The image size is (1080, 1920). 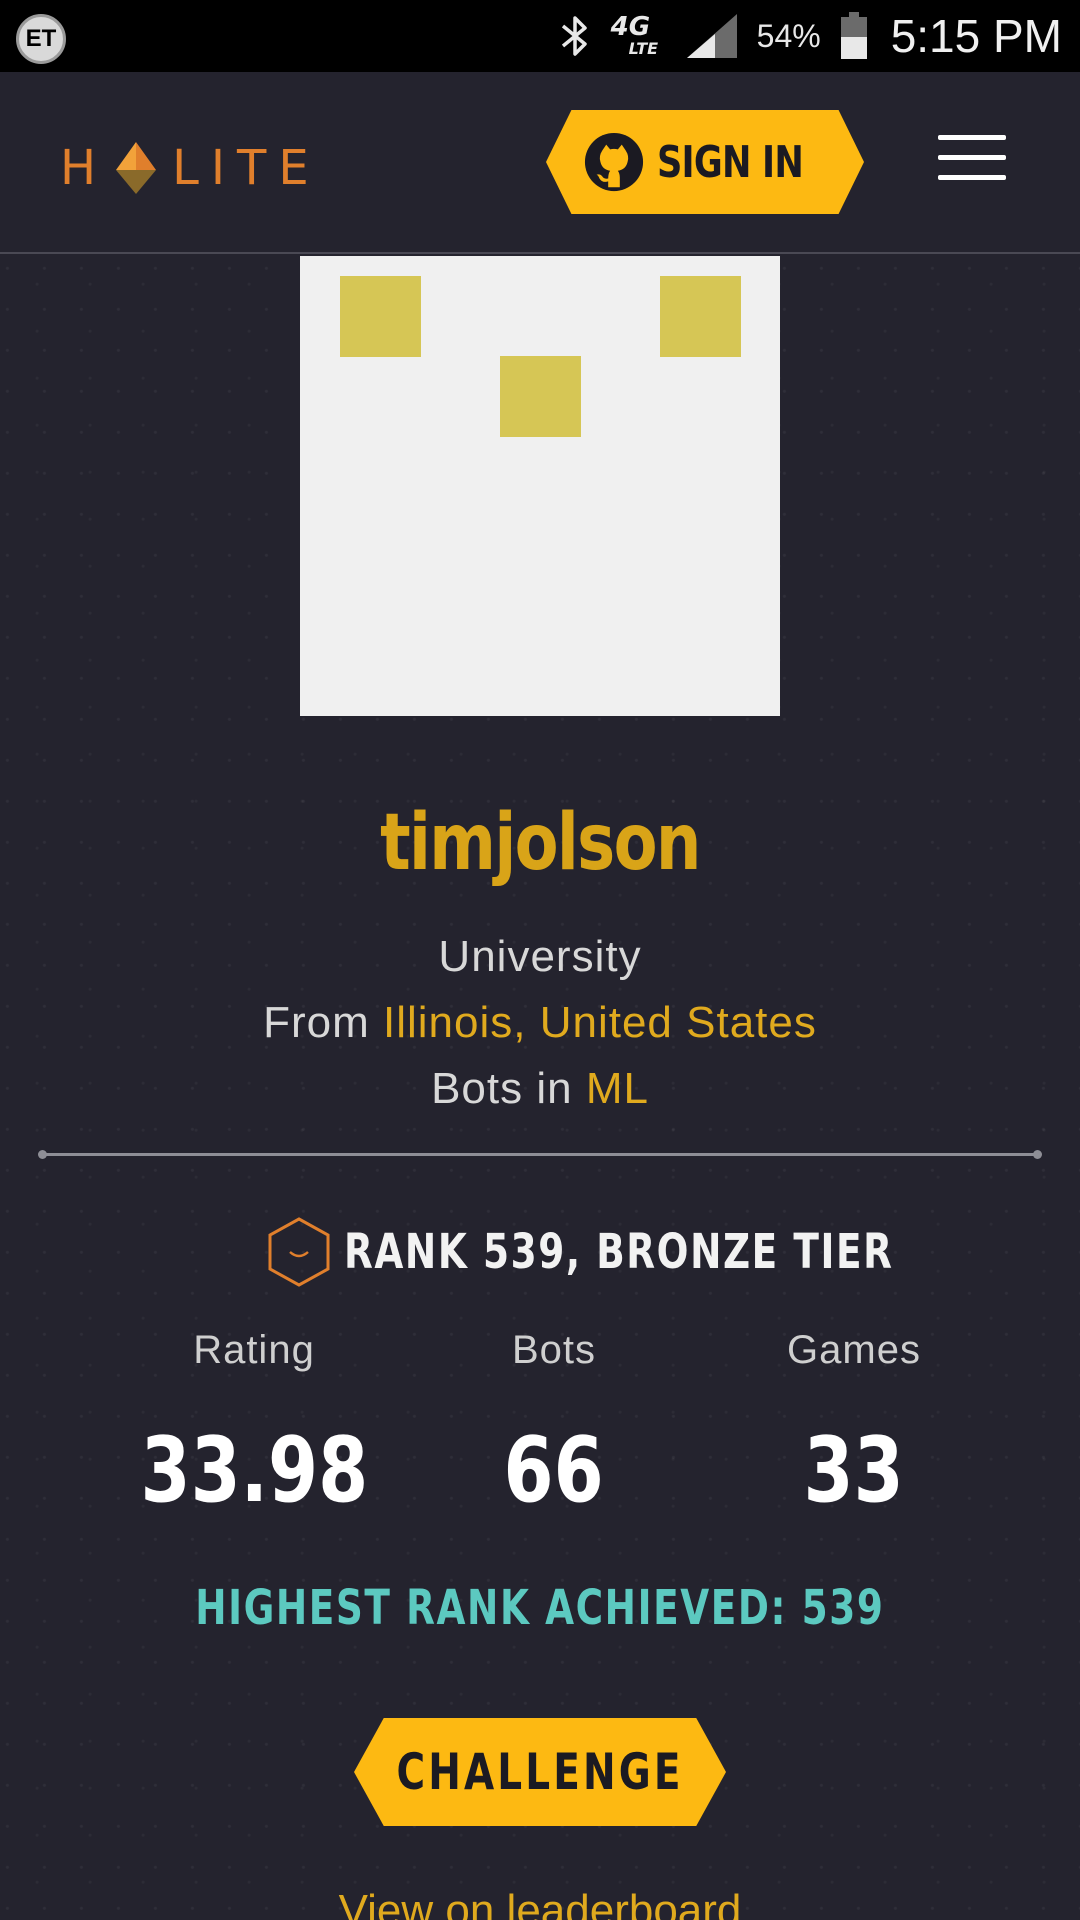 What do you see at coordinates (614, 162) in the screenshot?
I see `github-icon` at bounding box center [614, 162].